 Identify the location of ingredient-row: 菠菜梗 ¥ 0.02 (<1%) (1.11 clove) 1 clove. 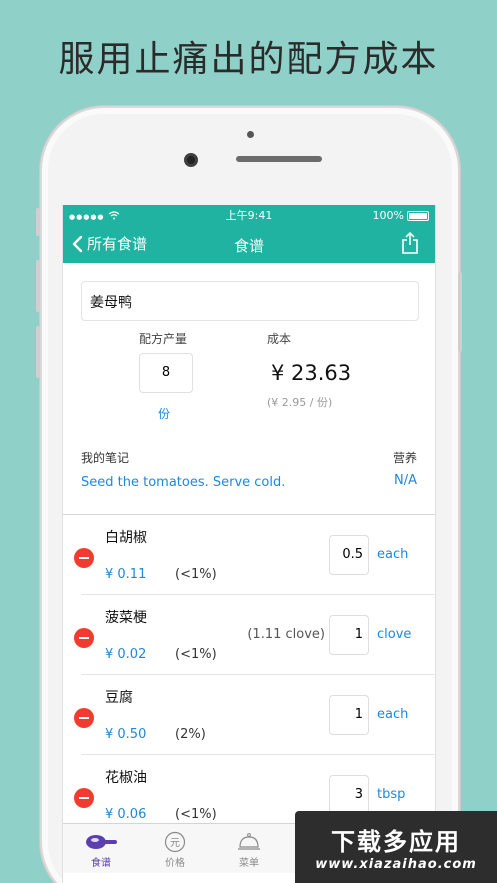
(249, 635).